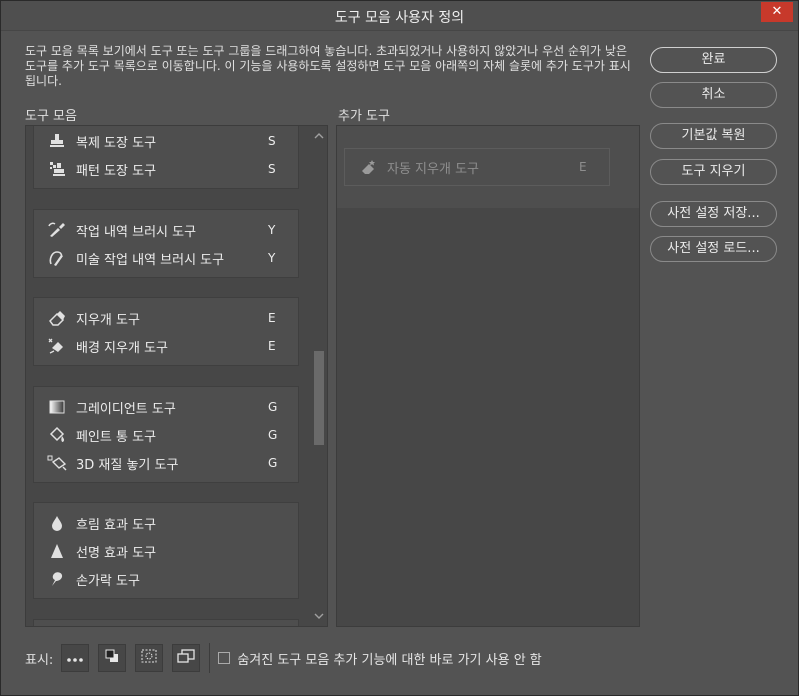  I want to click on tool-name: 자동 지우개 도구, so click(433, 169).